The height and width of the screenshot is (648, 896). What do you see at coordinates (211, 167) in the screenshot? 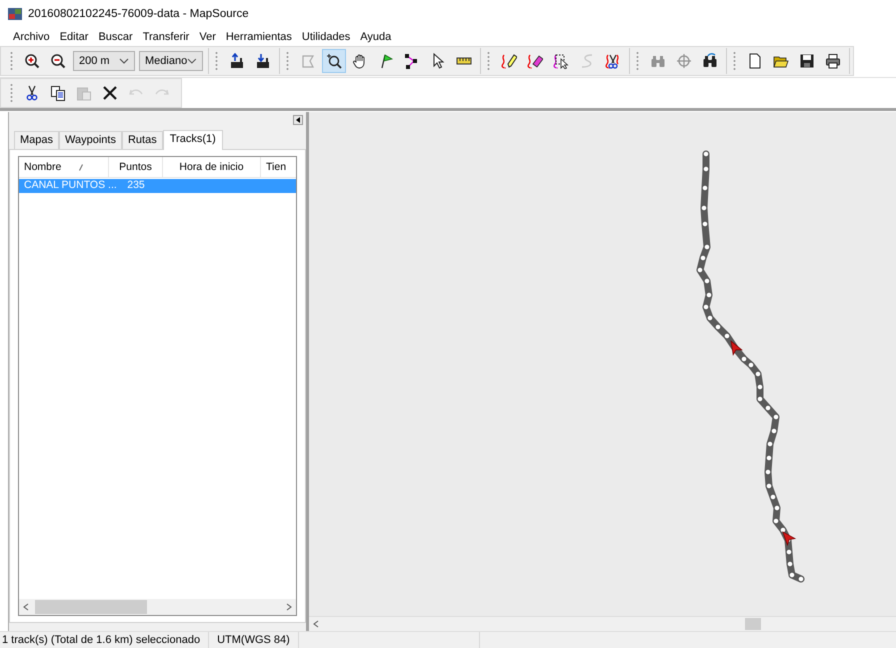
I see `column-header: Hora de inicio` at bounding box center [211, 167].